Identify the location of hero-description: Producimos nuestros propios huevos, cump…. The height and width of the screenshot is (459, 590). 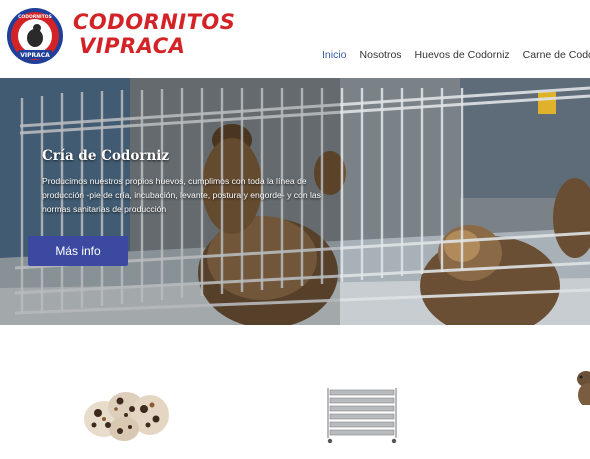
(181, 195).